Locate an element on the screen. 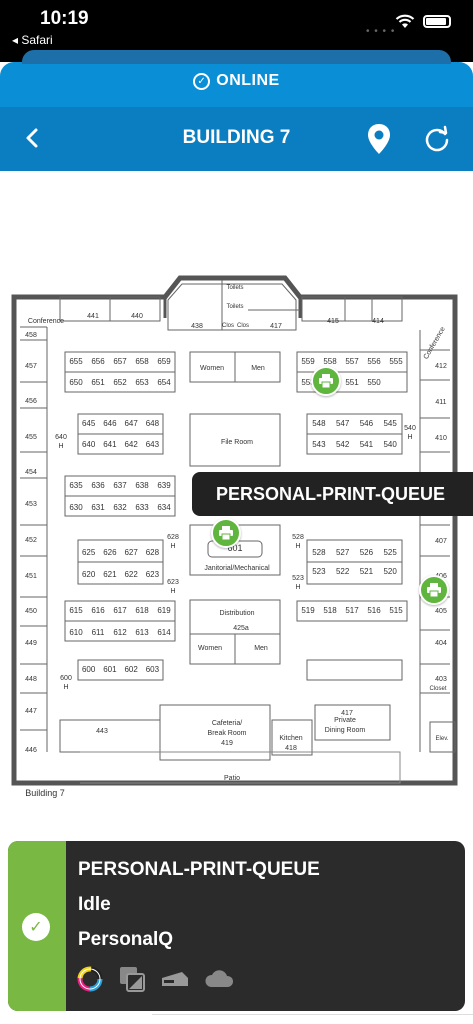 Image resolution: width=473 pixels, height=1024 pixels. room-label: Women is located at coordinates (210, 648).